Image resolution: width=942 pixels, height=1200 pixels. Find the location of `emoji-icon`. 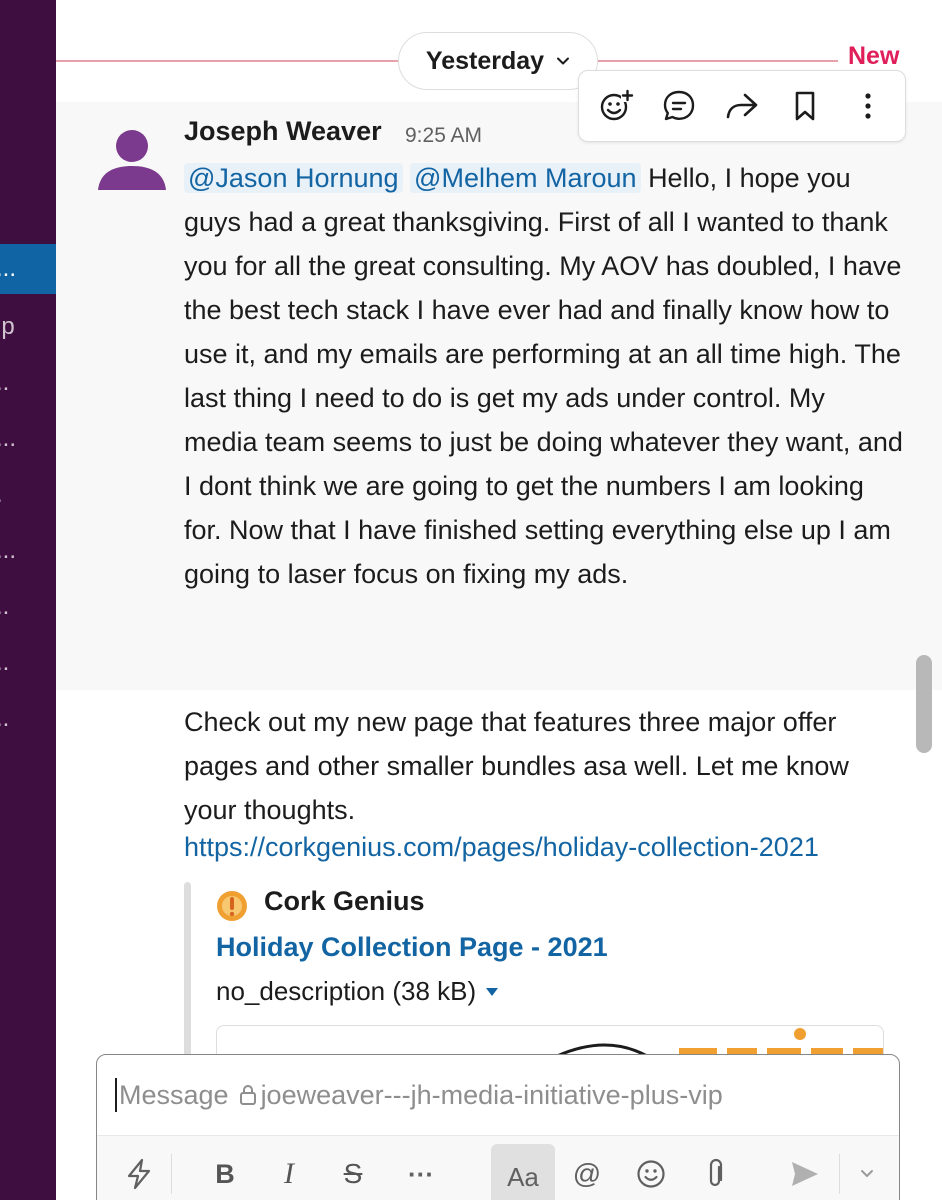

emoji-icon is located at coordinates (651, 1174).